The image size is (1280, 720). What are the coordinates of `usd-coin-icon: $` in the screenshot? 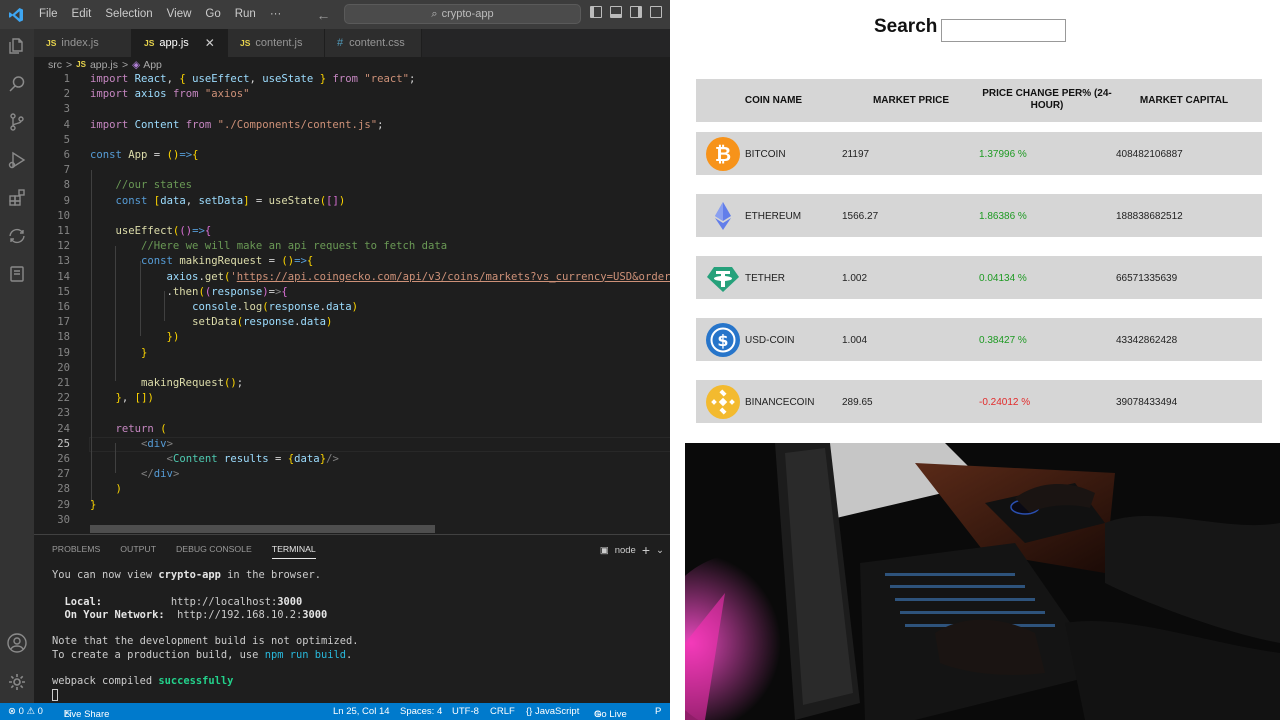 It's located at (723, 340).